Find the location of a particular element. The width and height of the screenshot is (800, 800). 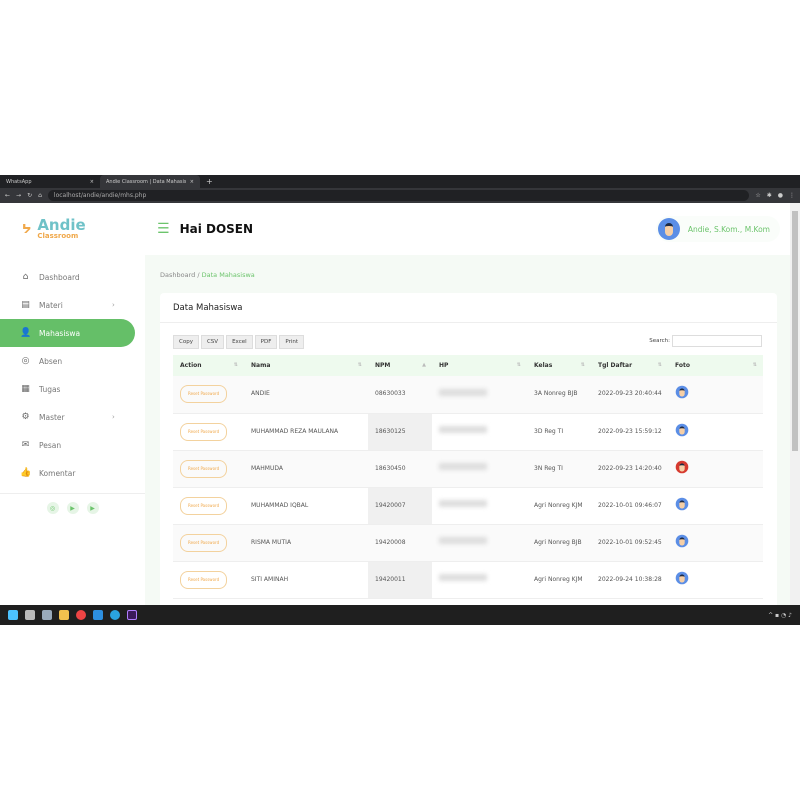

column-header-hp: HP ⇅ is located at coordinates (479, 365).